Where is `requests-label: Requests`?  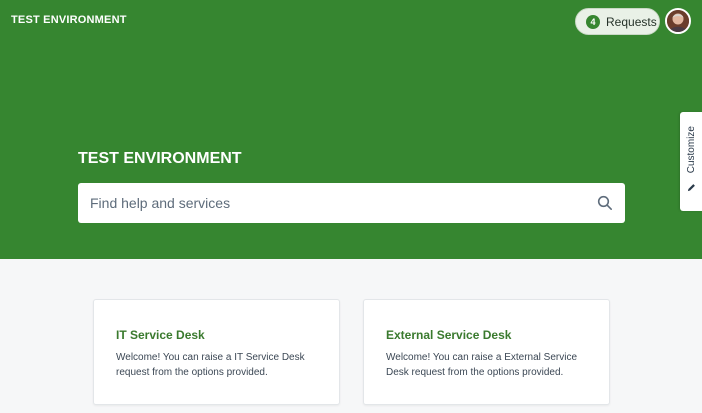
requests-label: Requests is located at coordinates (631, 21).